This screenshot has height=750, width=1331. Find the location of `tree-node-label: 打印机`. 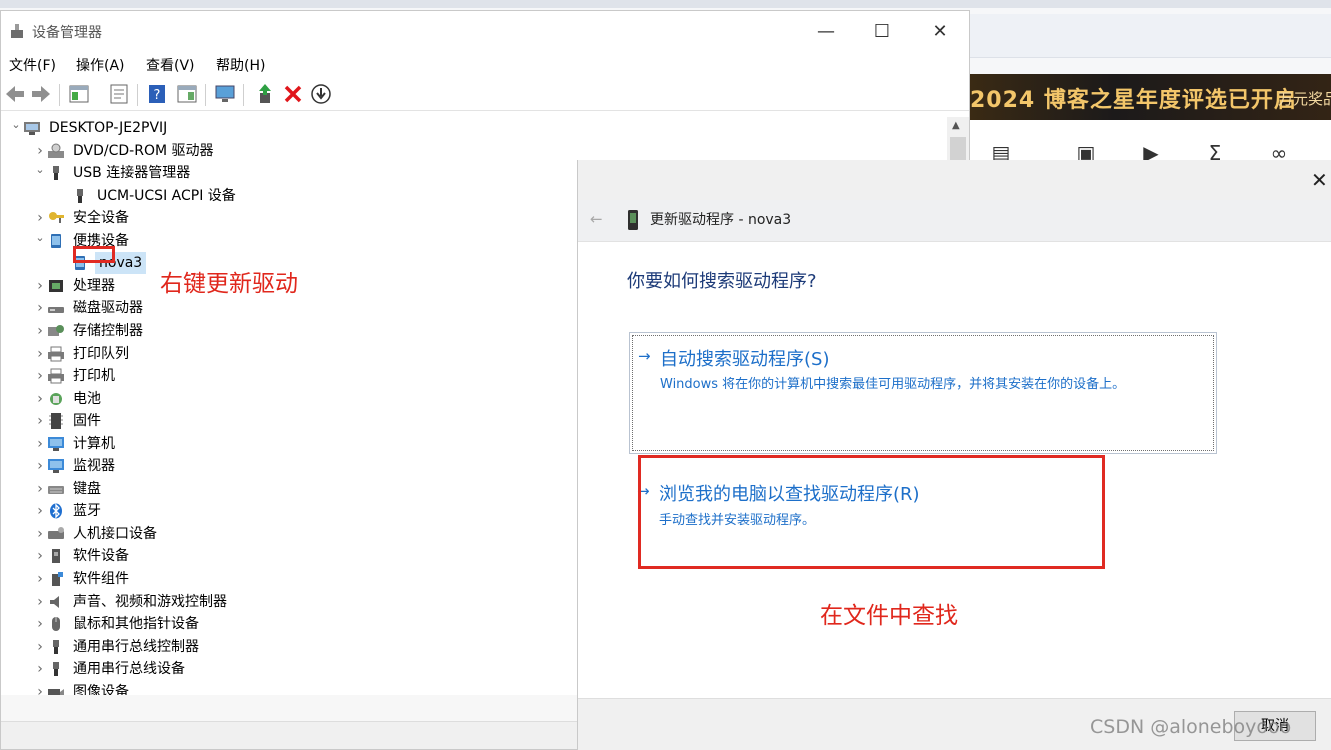

tree-node-label: 打印机 is located at coordinates (94, 376).